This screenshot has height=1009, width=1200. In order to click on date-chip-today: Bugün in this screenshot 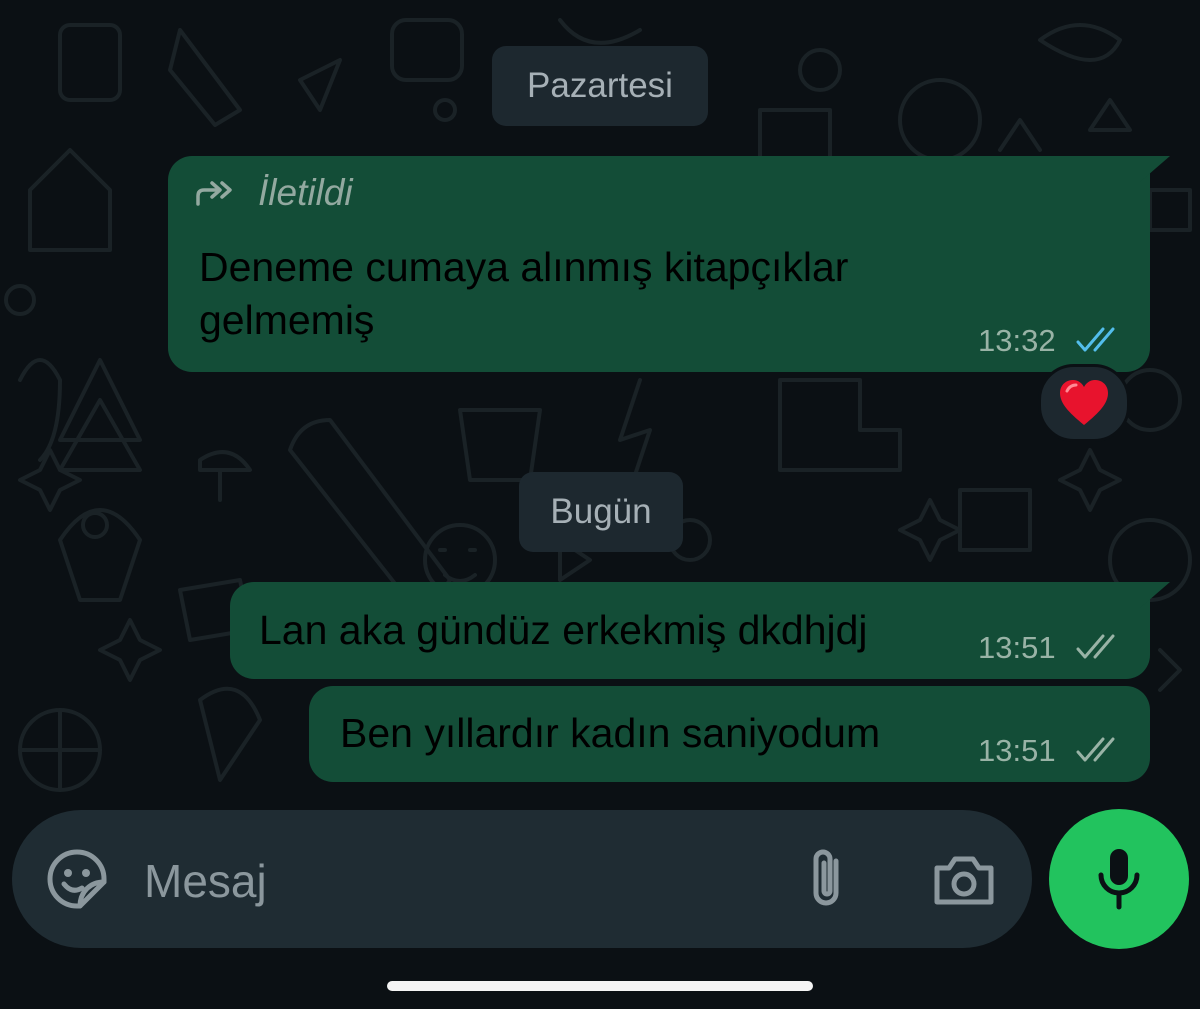, I will do `click(601, 512)`.